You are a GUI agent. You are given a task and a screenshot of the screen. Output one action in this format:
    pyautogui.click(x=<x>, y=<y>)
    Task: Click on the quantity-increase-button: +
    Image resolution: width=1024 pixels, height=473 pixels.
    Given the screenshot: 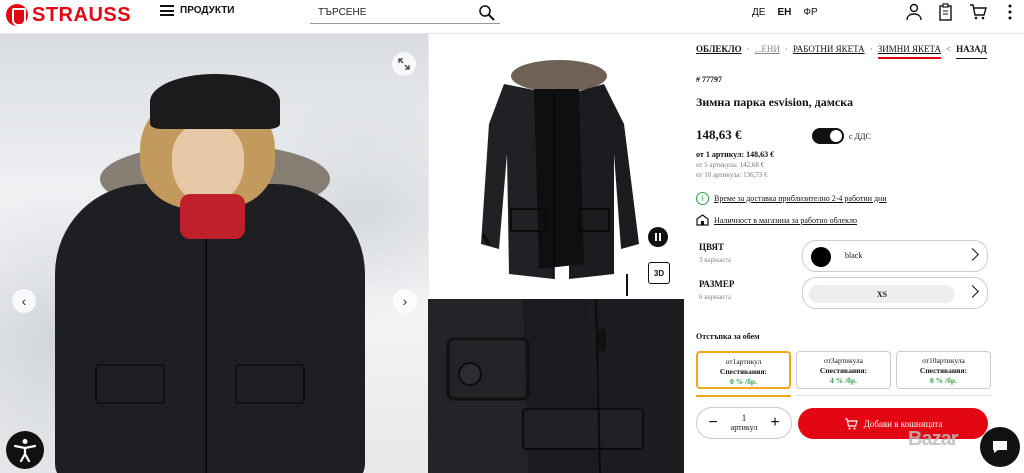 What is the action you would take?
    pyautogui.click(x=775, y=423)
    